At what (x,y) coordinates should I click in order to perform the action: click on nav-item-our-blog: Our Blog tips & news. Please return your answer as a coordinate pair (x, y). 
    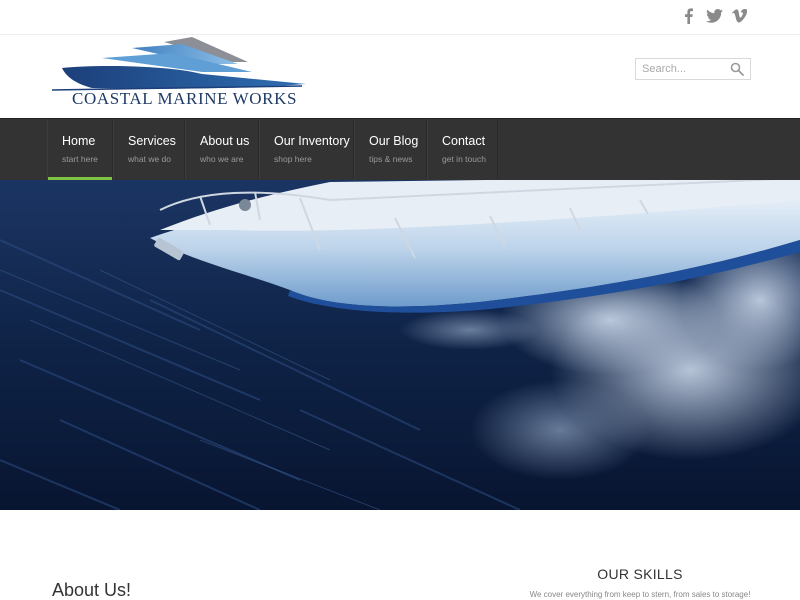
    Looking at the image, I should click on (390, 149).